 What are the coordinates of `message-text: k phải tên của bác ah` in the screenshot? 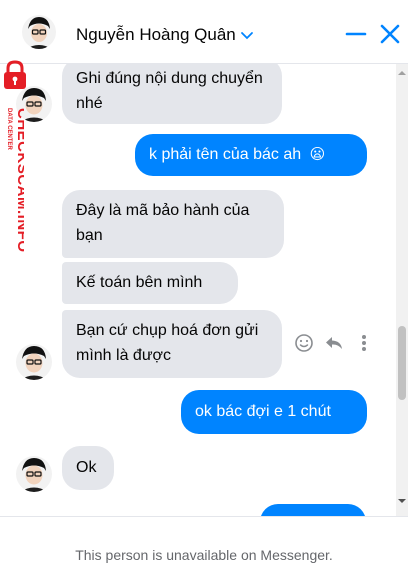 It's located at (225, 154).